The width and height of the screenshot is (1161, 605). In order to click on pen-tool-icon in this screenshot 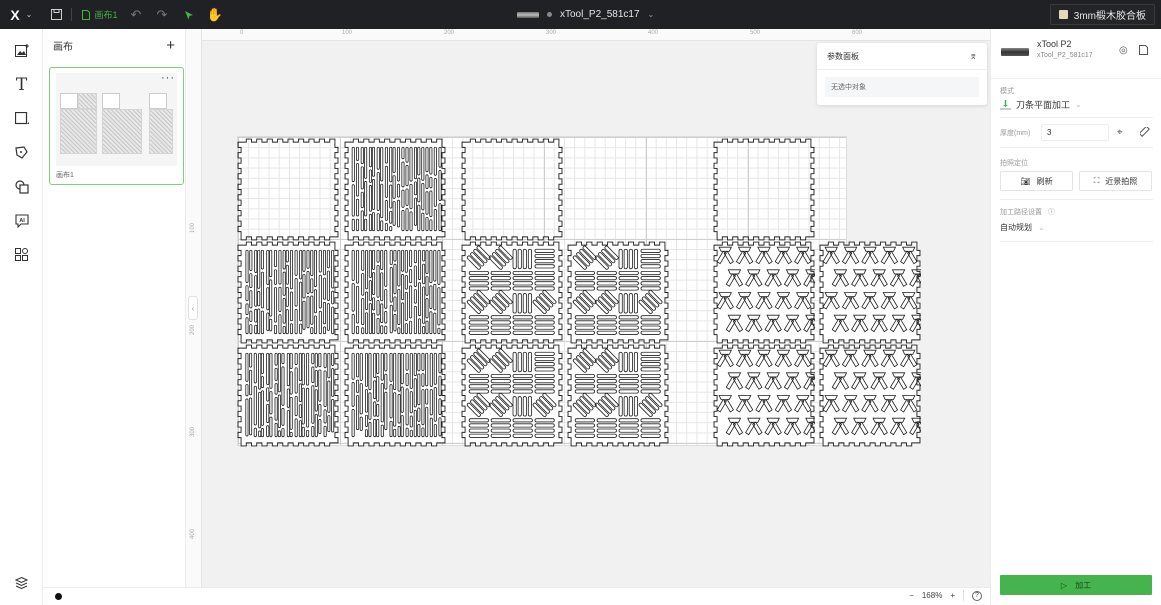, I will do `click(21, 152)`.